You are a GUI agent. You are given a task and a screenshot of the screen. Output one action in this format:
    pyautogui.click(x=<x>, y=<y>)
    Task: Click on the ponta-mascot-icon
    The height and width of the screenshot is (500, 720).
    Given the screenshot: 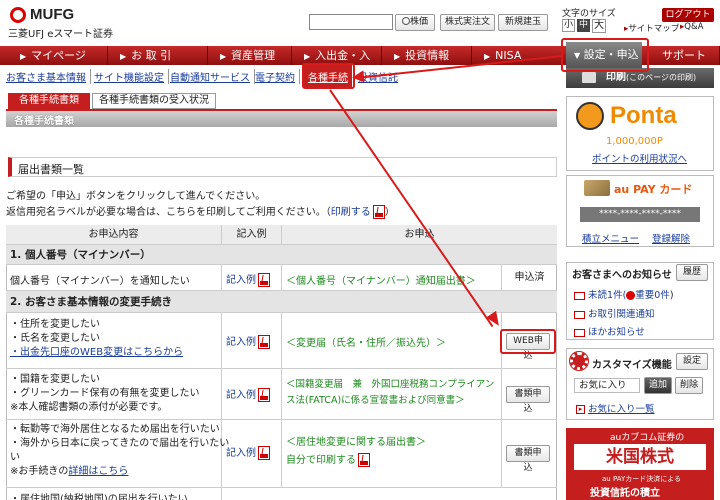 What is the action you would take?
    pyautogui.click(x=590, y=116)
    